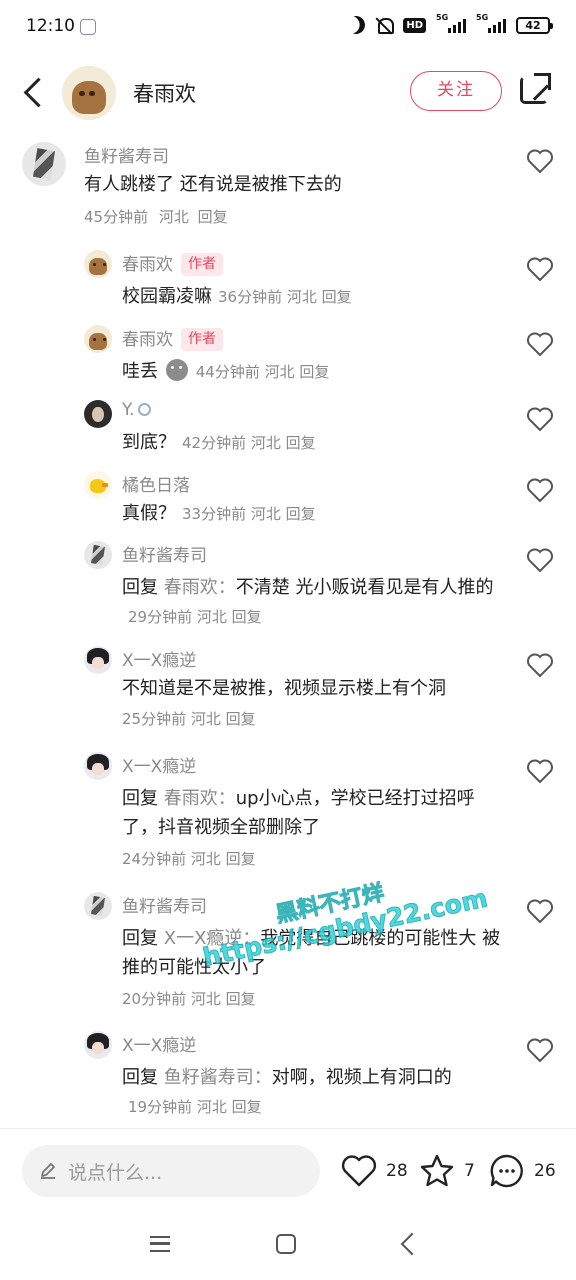  Describe the element at coordinates (469, 1171) in the screenshot. I see `favorite-count: 7` at that location.